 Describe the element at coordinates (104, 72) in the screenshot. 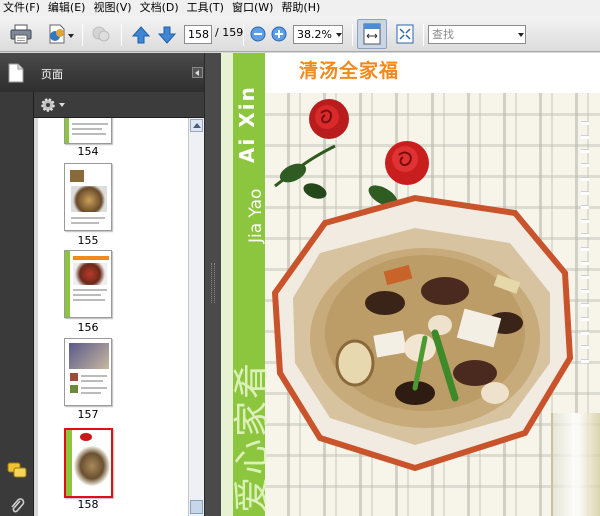

I see `navigation-panel-header: 页面` at that location.